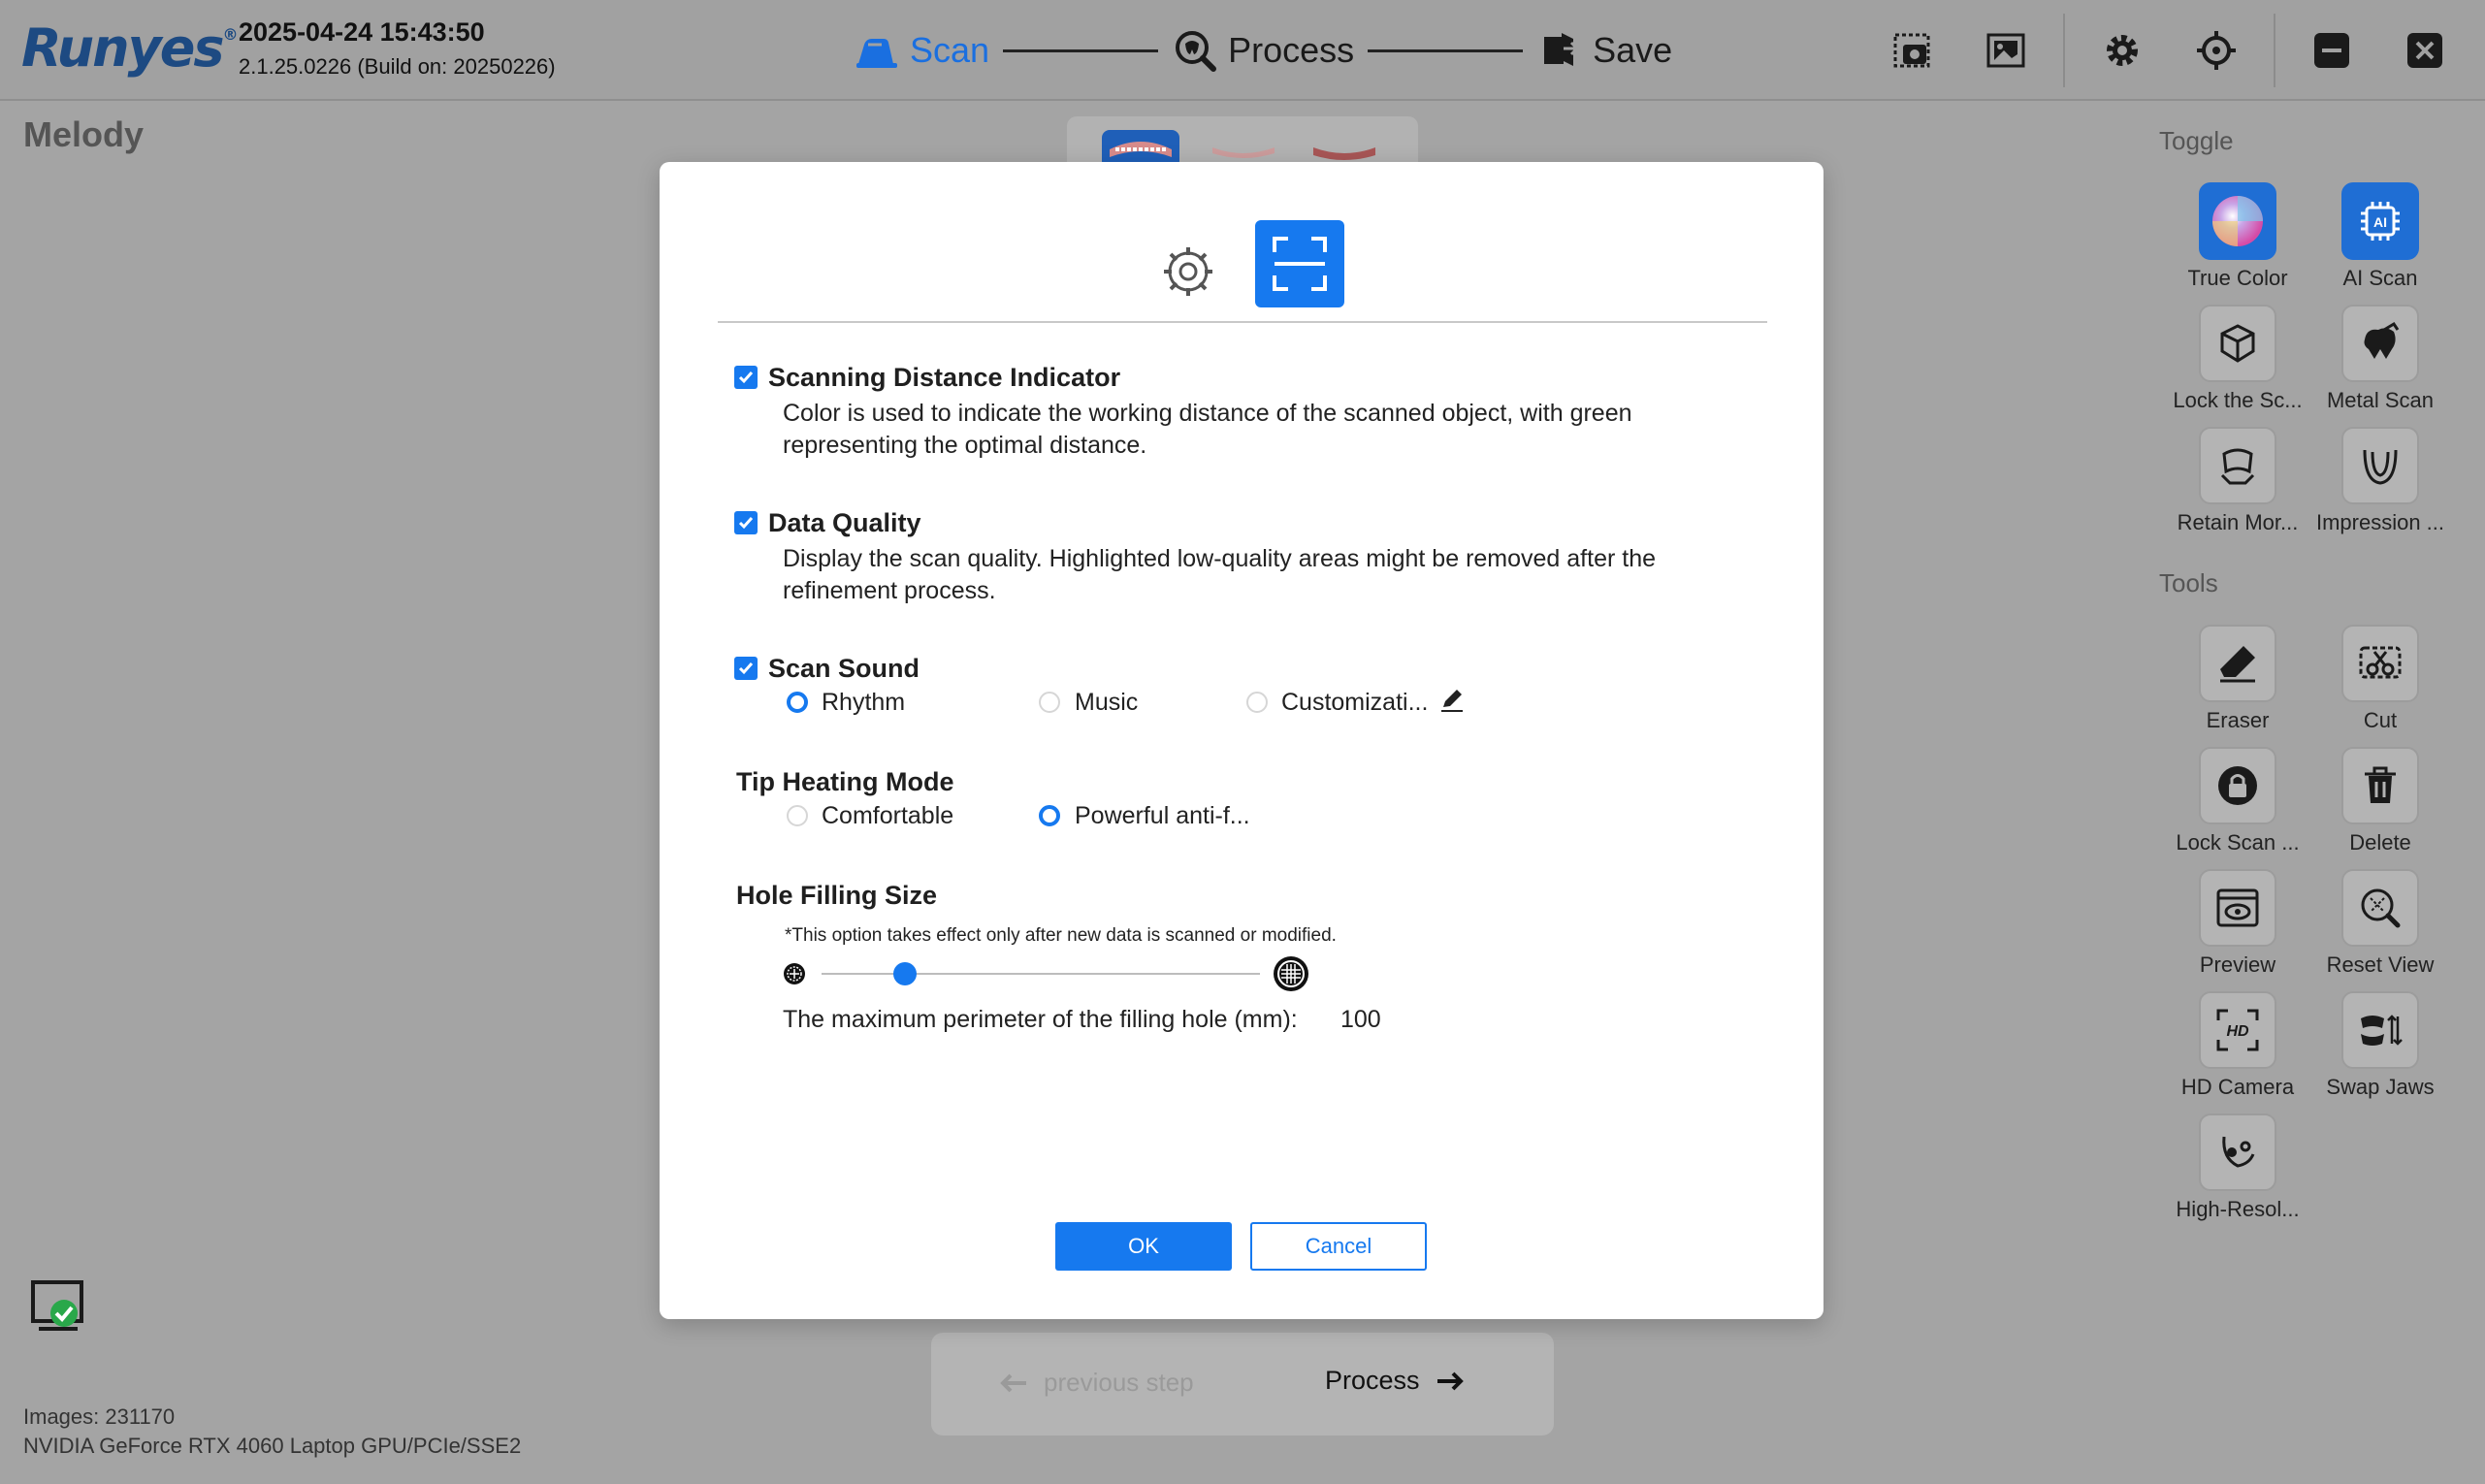 Image resolution: width=2485 pixels, height=1484 pixels. I want to click on screenshot-icon, so click(1911, 50).